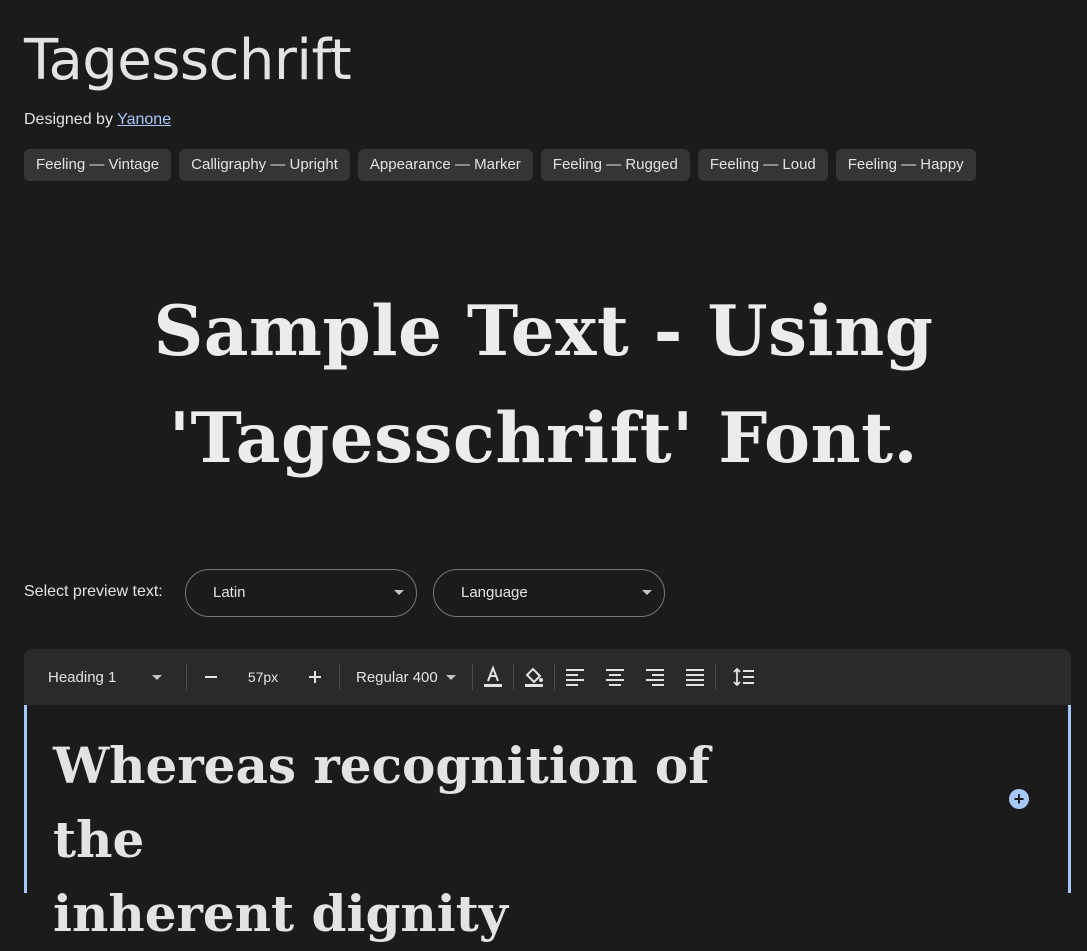 This screenshot has height=951, width=1087. I want to click on tag-calligraphy-upright: Calligraphy — Upright, so click(264, 165).